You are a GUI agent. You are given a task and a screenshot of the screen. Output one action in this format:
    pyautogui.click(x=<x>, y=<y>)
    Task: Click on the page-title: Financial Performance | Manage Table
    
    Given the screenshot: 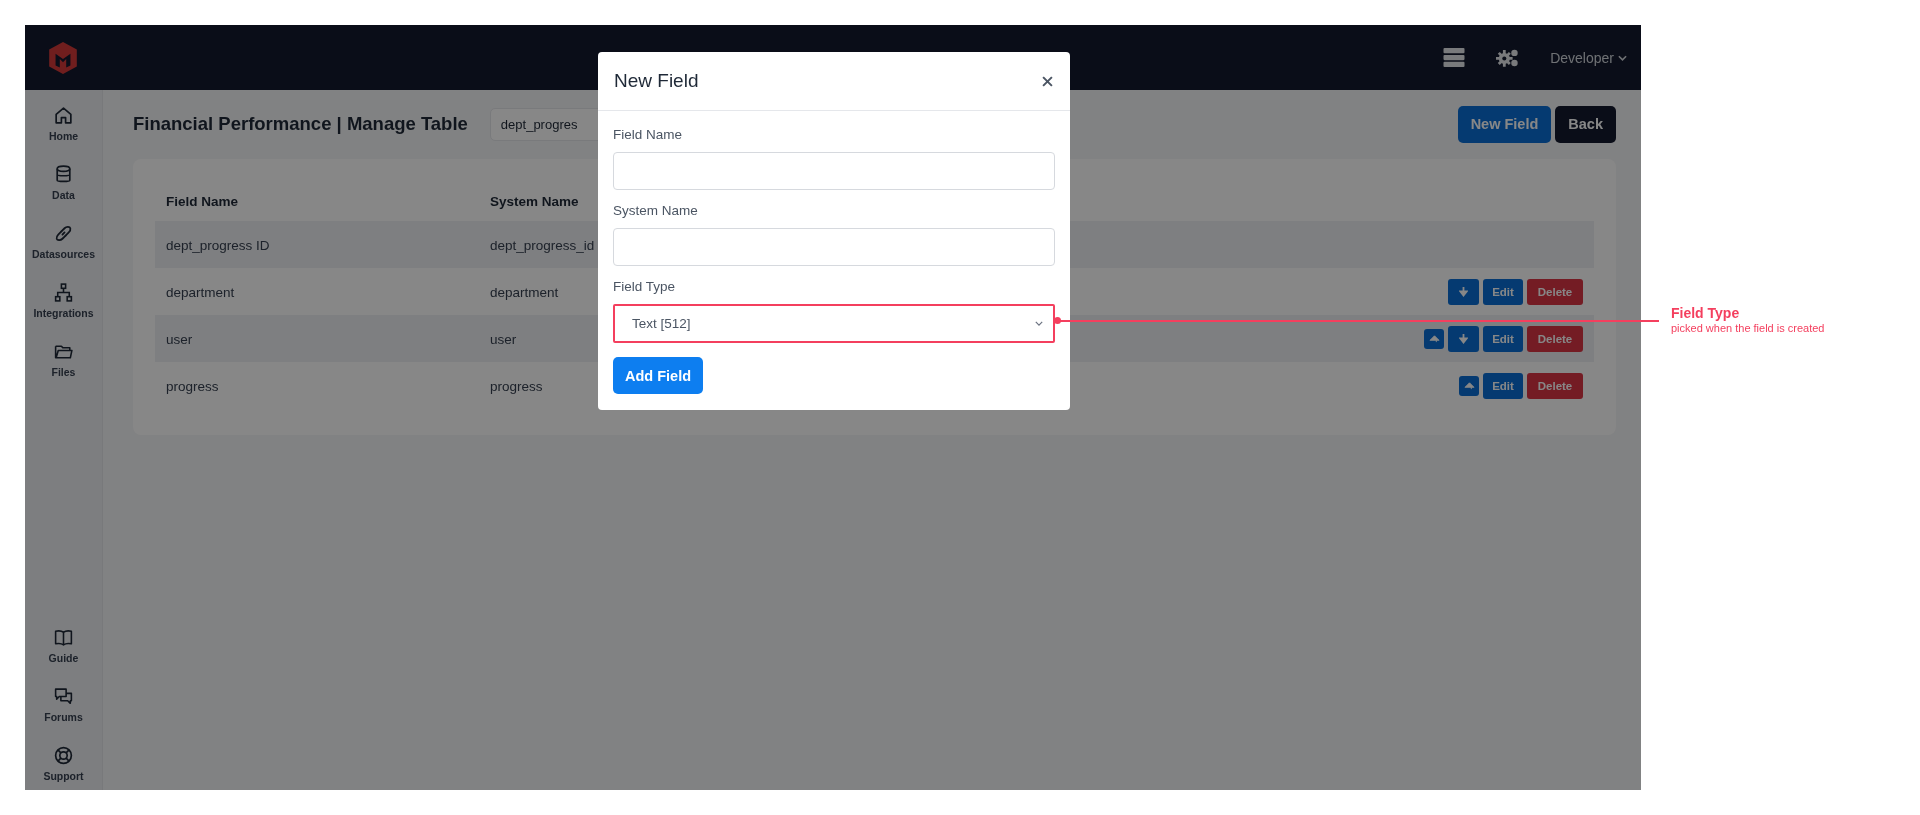 What is the action you would take?
    pyautogui.click(x=300, y=124)
    